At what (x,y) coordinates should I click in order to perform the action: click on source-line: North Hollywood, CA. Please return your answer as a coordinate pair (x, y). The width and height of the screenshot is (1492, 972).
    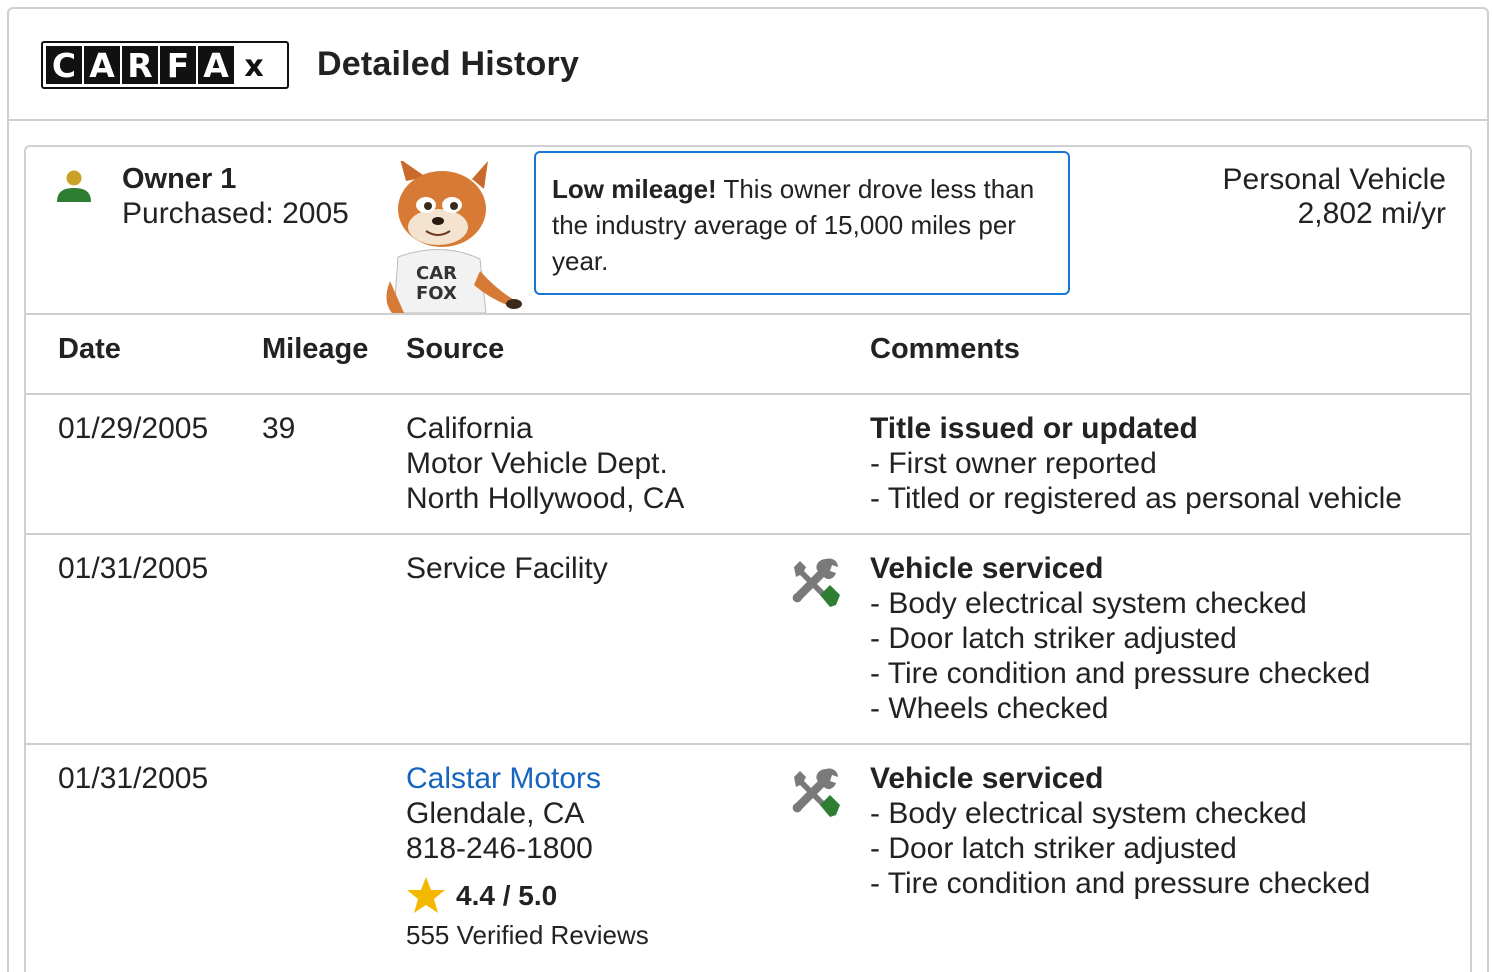
    Looking at the image, I should click on (545, 498).